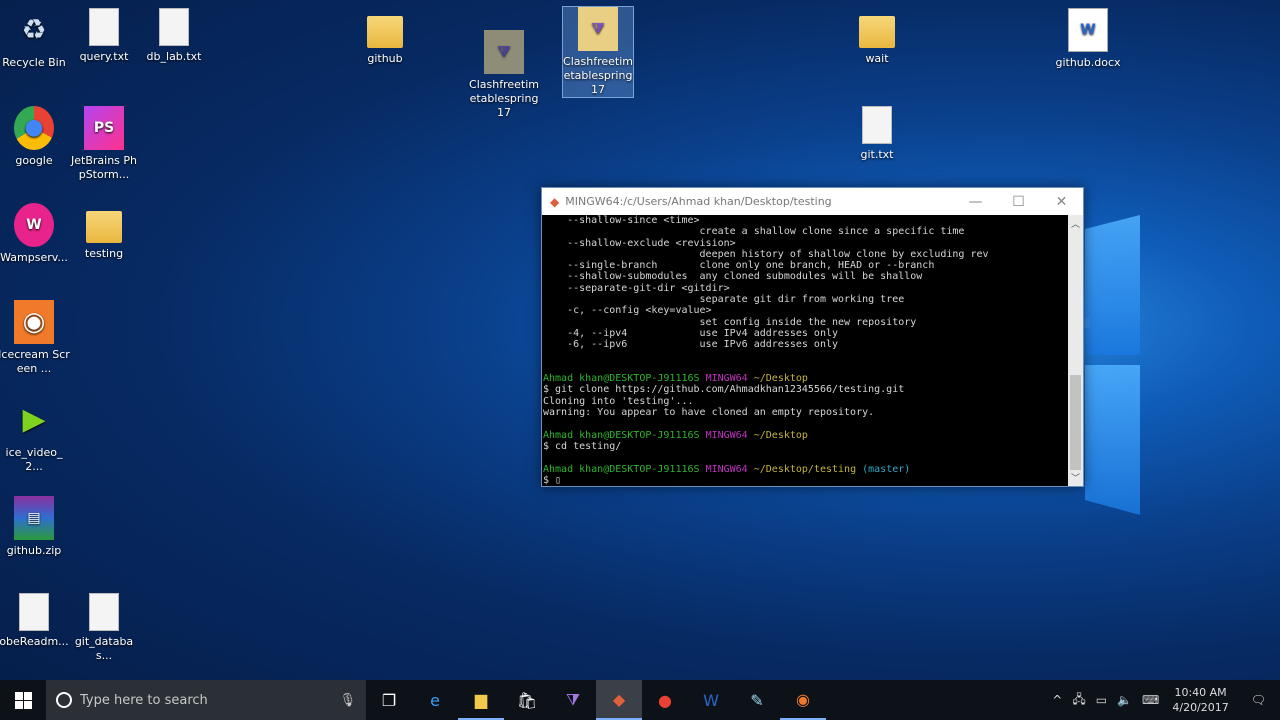  I want to click on icon-label: github.docx, so click(1088, 62).